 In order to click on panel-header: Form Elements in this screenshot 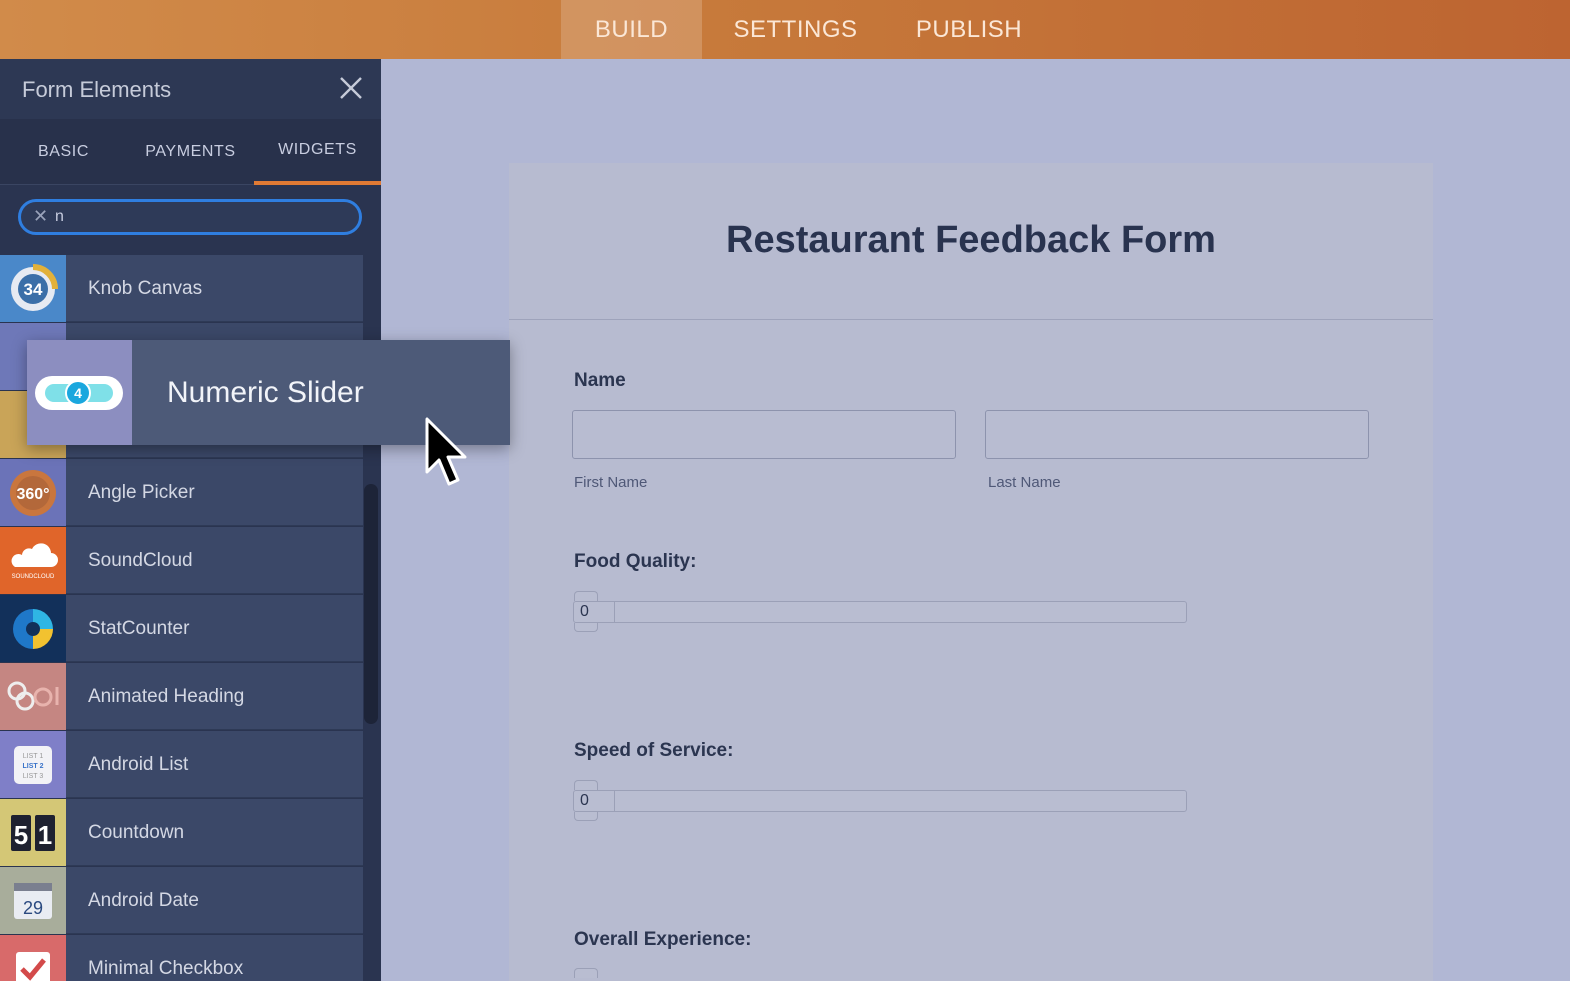, I will do `click(190, 89)`.